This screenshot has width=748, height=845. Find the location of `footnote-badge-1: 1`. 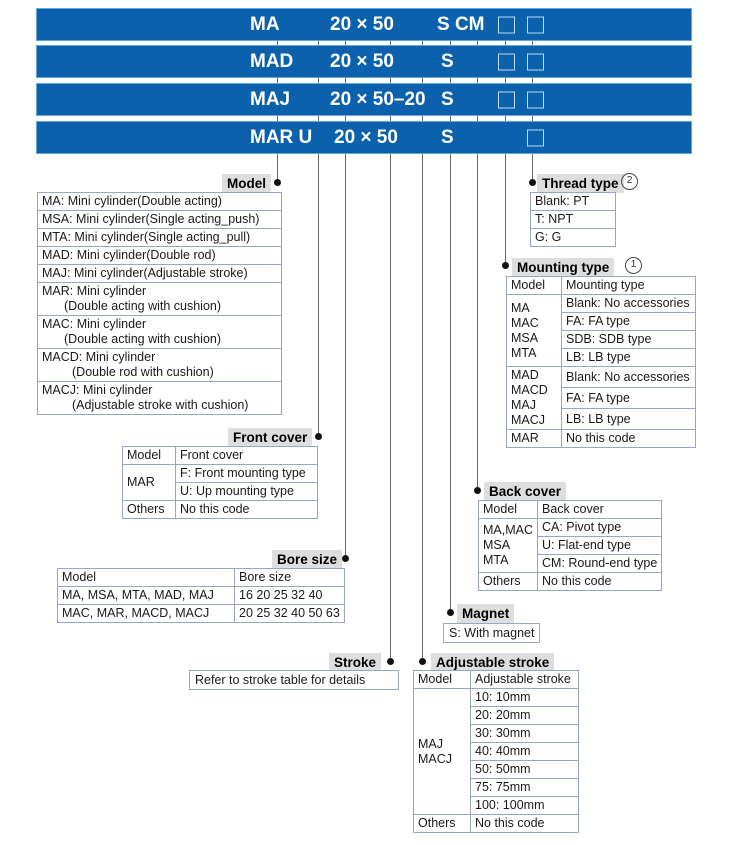

footnote-badge-1: 1 is located at coordinates (633, 265).